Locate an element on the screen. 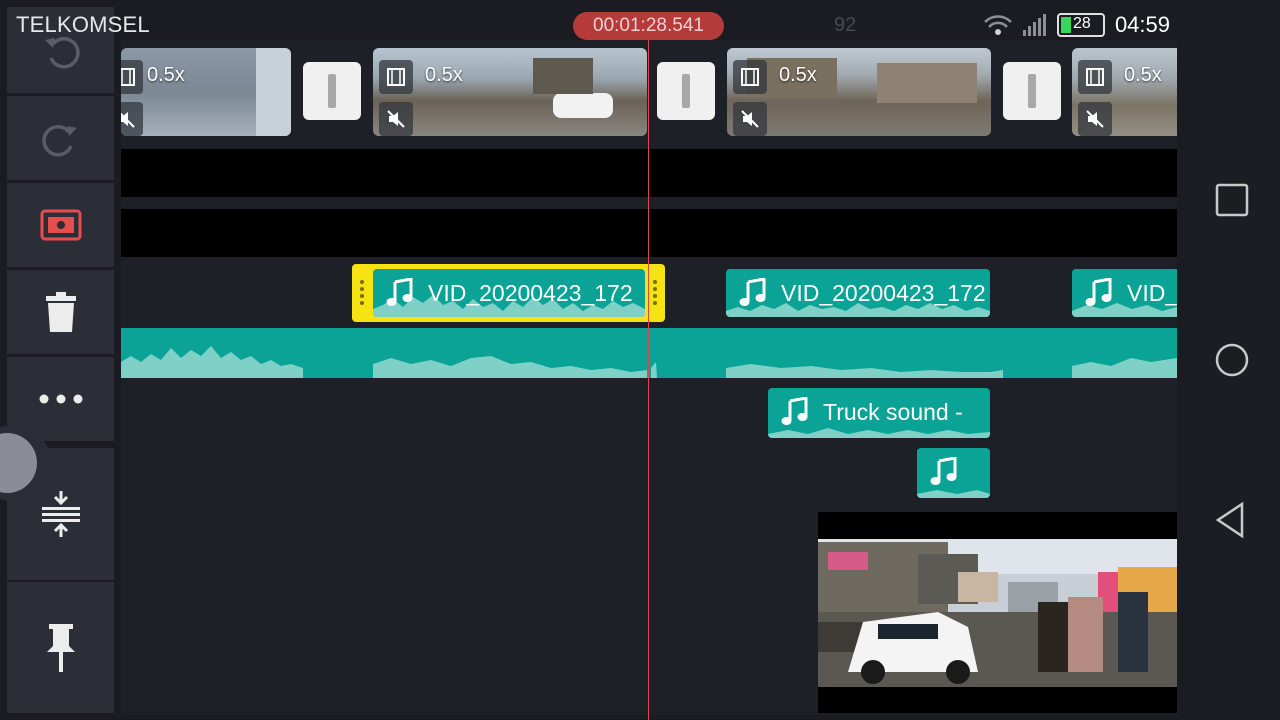 The width and height of the screenshot is (1280, 720). pin-icon is located at coordinates (60, 647).